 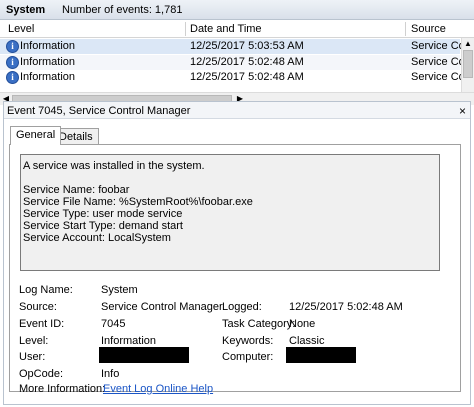 I want to click on source-value: Service Control Manager, so click(x=162, y=307).